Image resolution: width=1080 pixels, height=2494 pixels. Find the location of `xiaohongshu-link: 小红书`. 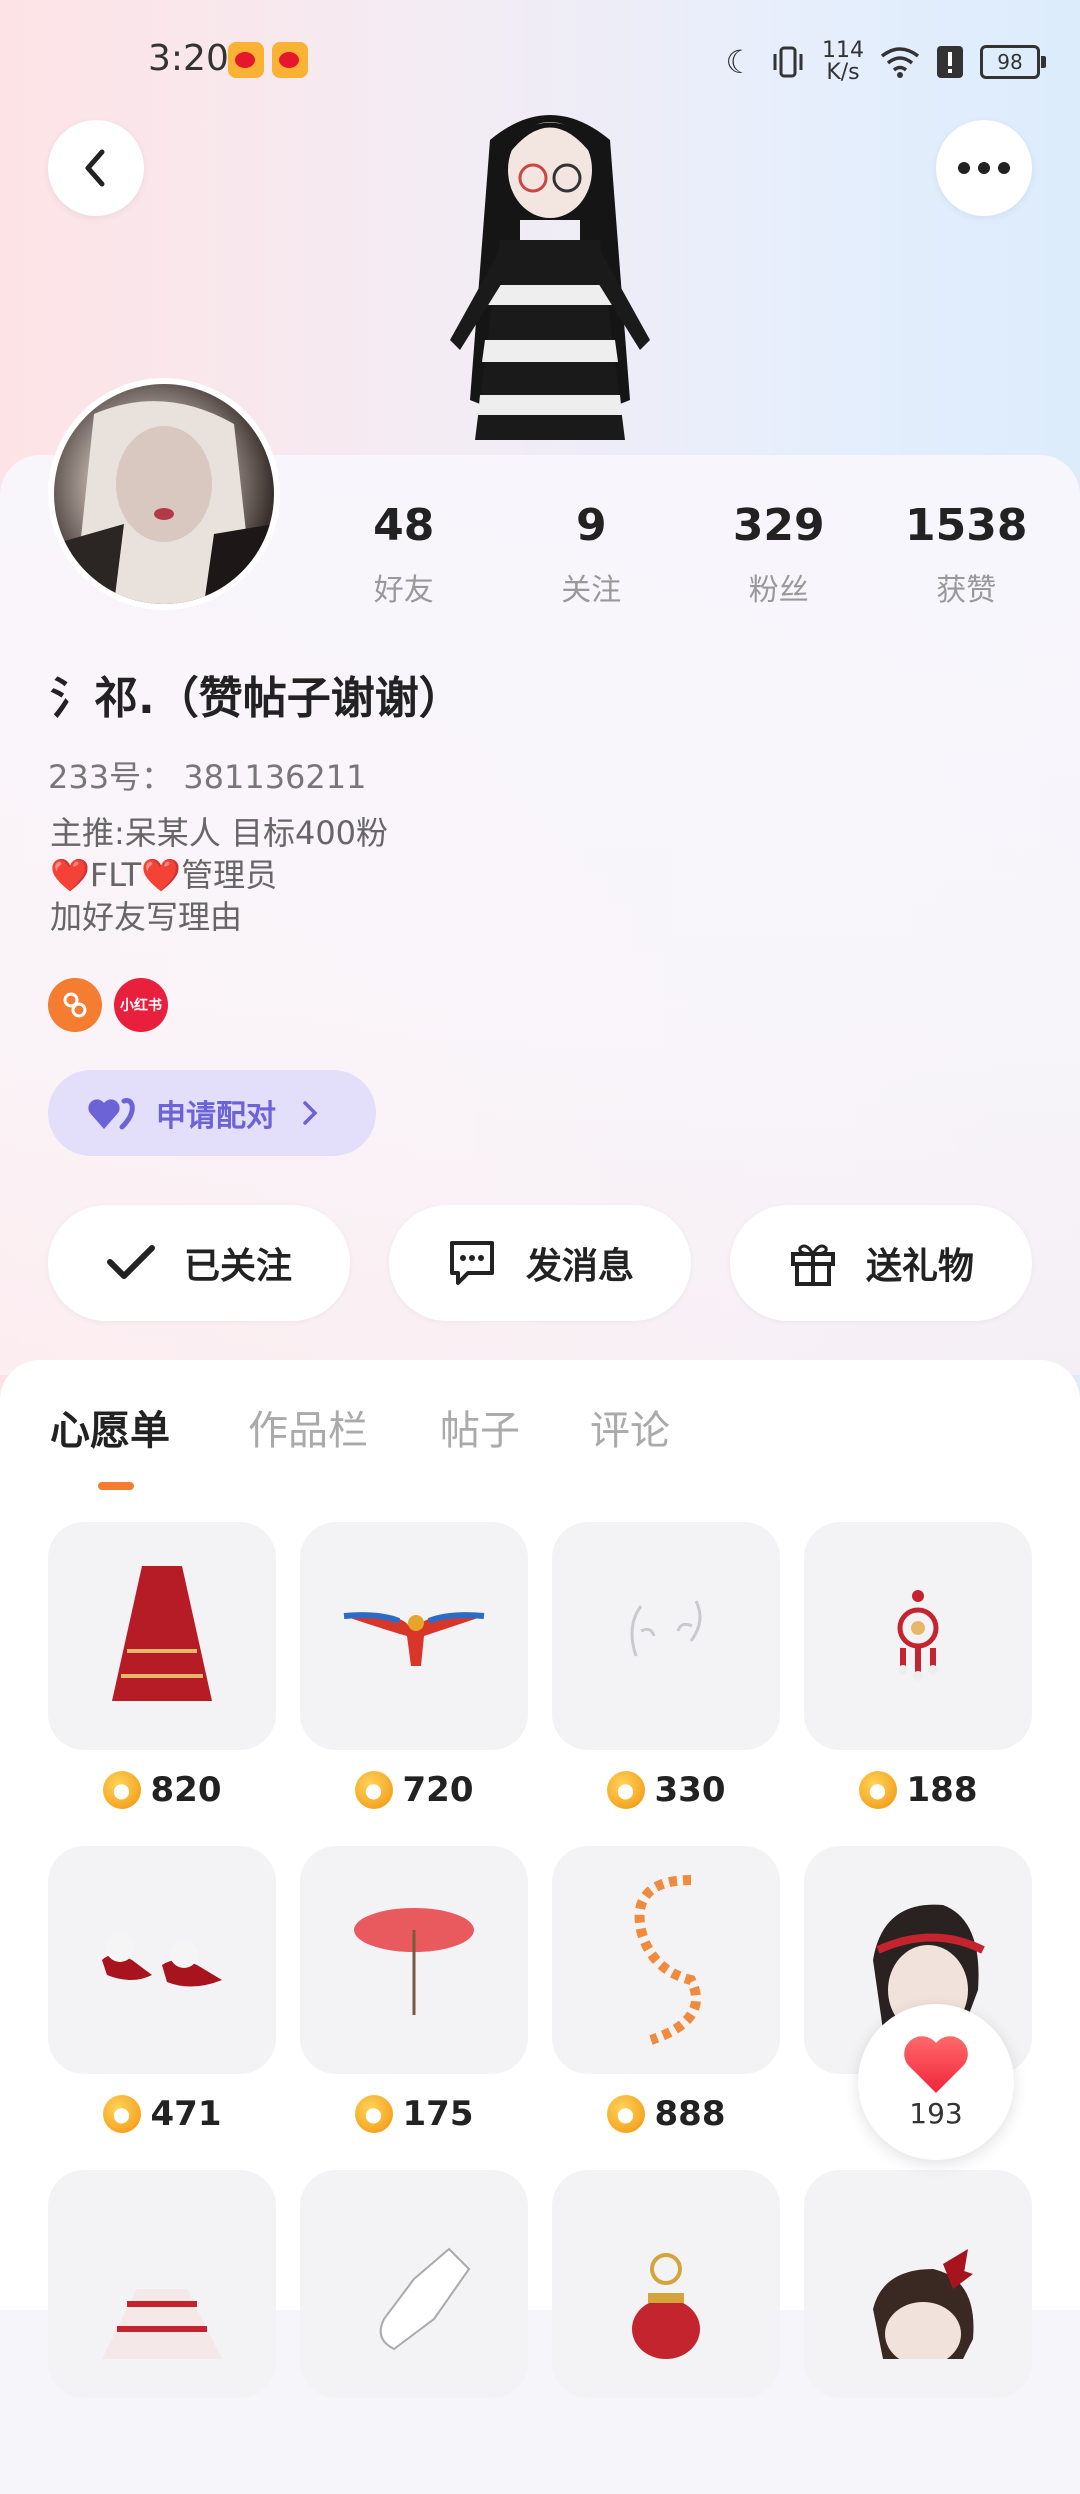

xiaohongshu-link: 小红书 is located at coordinates (141, 1005).